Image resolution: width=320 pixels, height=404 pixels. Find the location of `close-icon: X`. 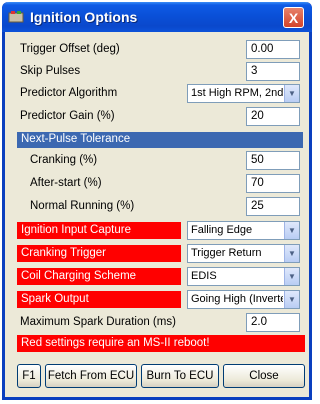

close-icon: X is located at coordinates (293, 17).